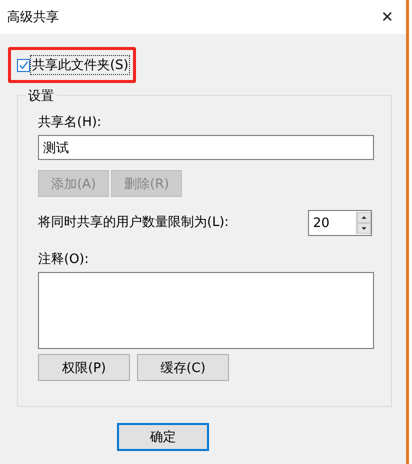 This screenshot has width=412, height=464. Describe the element at coordinates (33, 17) in the screenshot. I see `window-title: 高级共享` at that location.